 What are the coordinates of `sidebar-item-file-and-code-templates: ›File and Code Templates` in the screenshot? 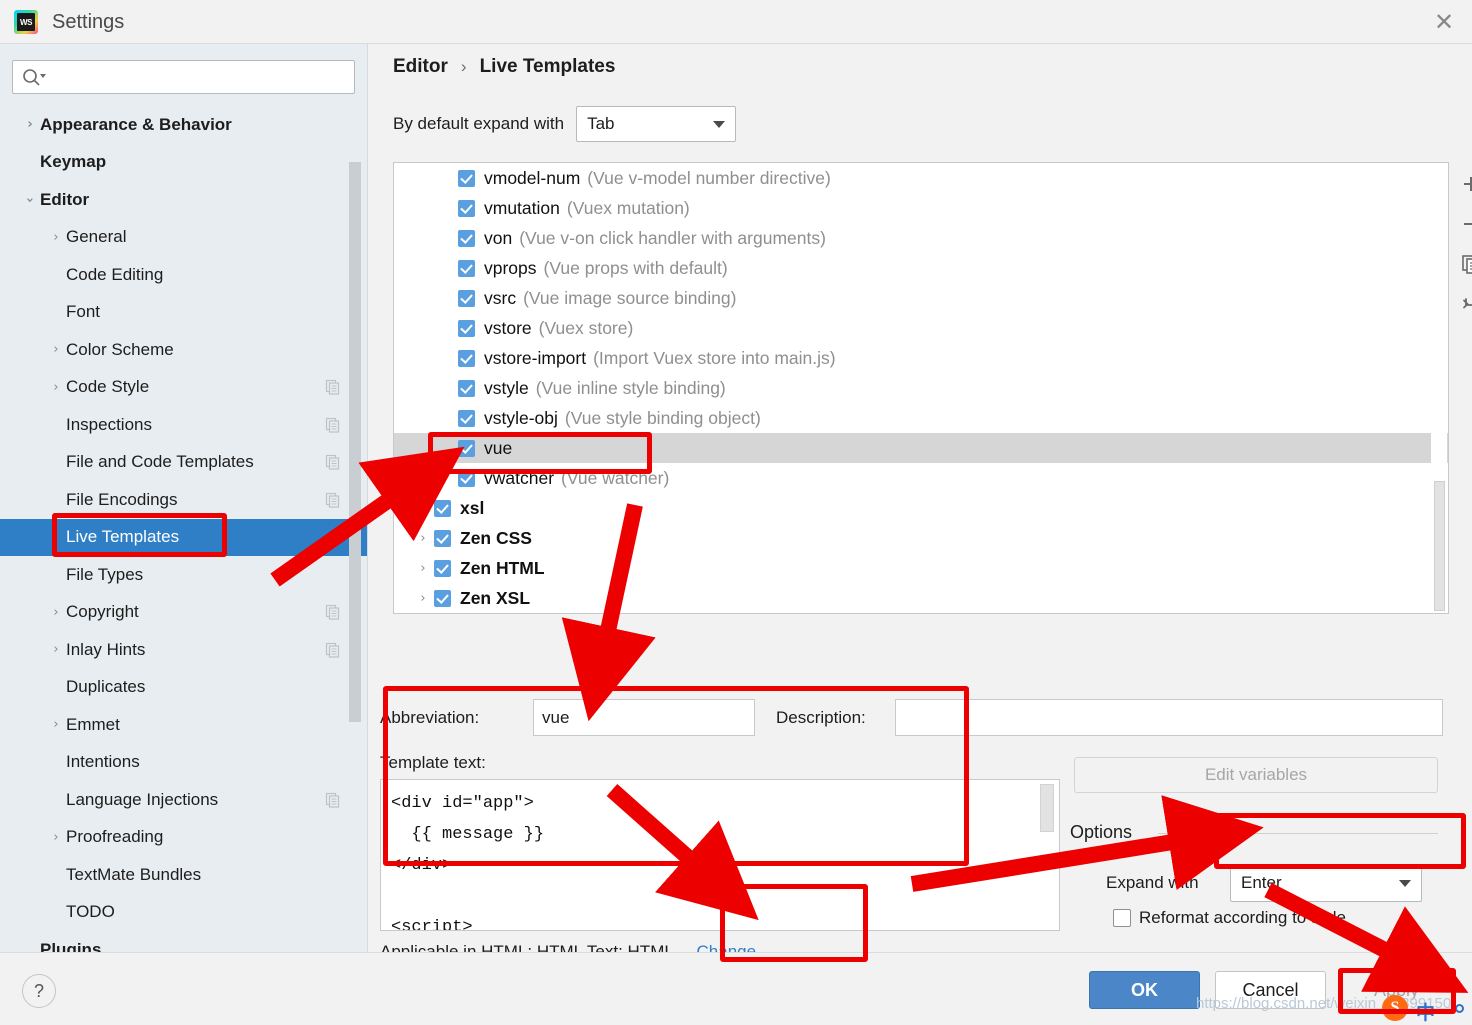 It's located at (183, 463).